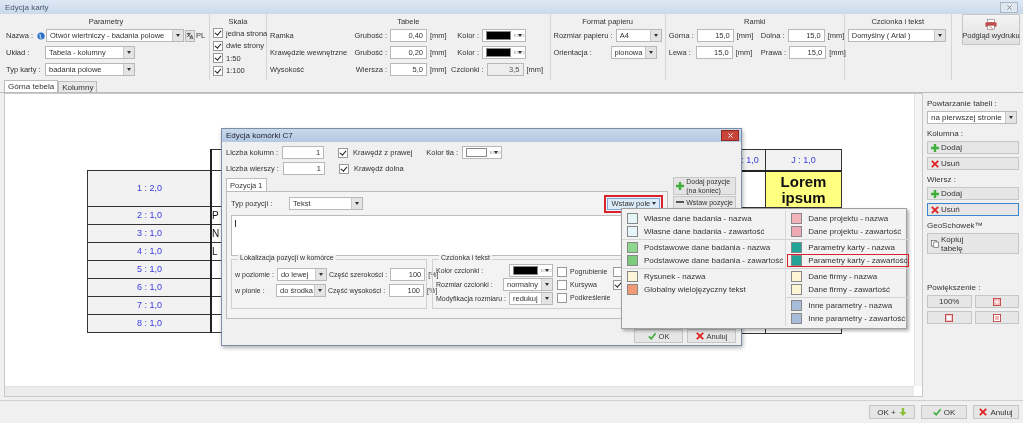  I want to click on table-cell: 8 : 1,0, so click(149, 323).